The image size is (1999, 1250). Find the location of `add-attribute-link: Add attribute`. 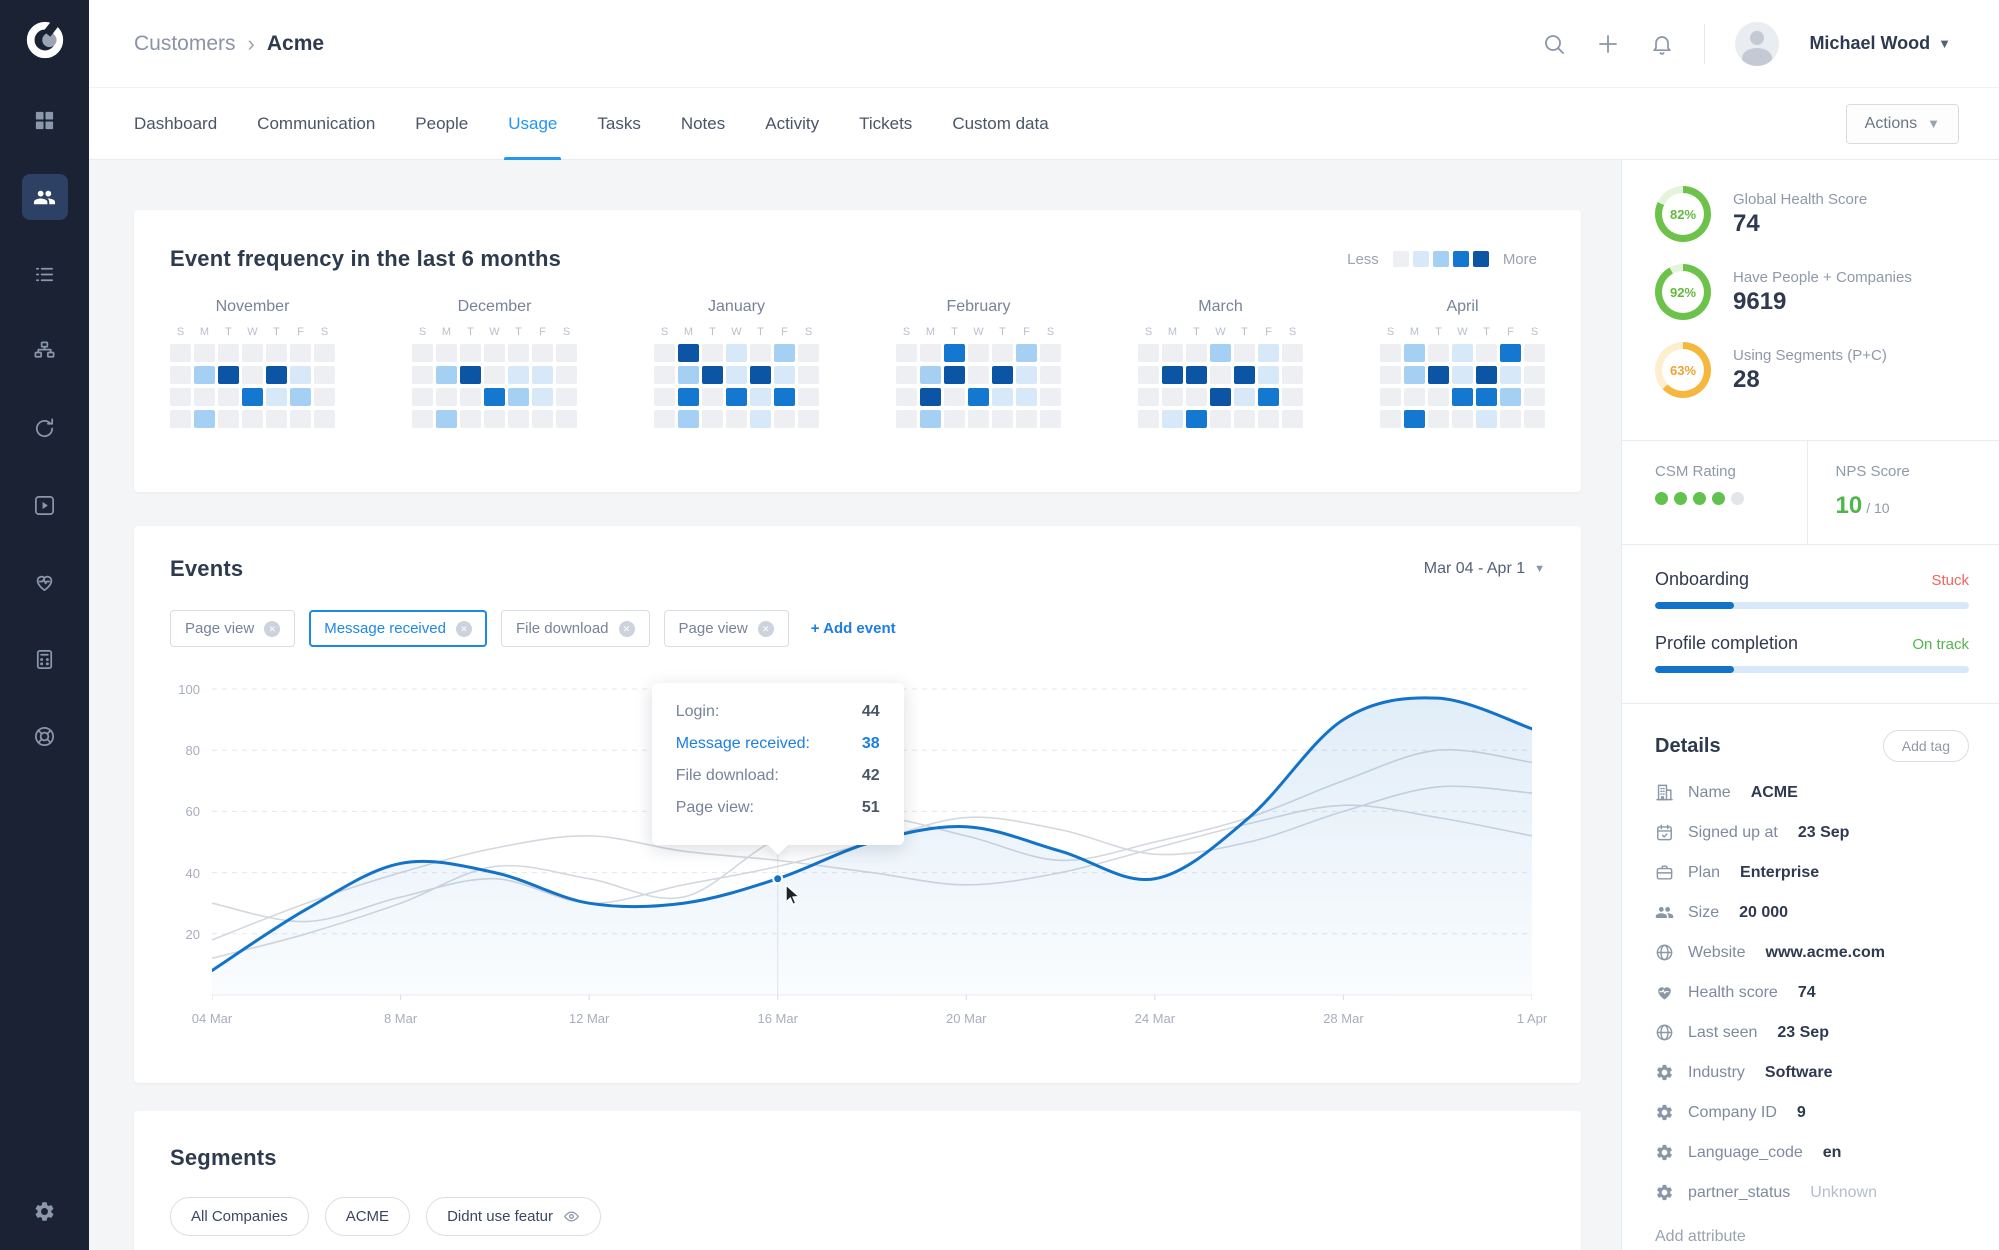

add-attribute-link: Add attribute is located at coordinates (1812, 1237).